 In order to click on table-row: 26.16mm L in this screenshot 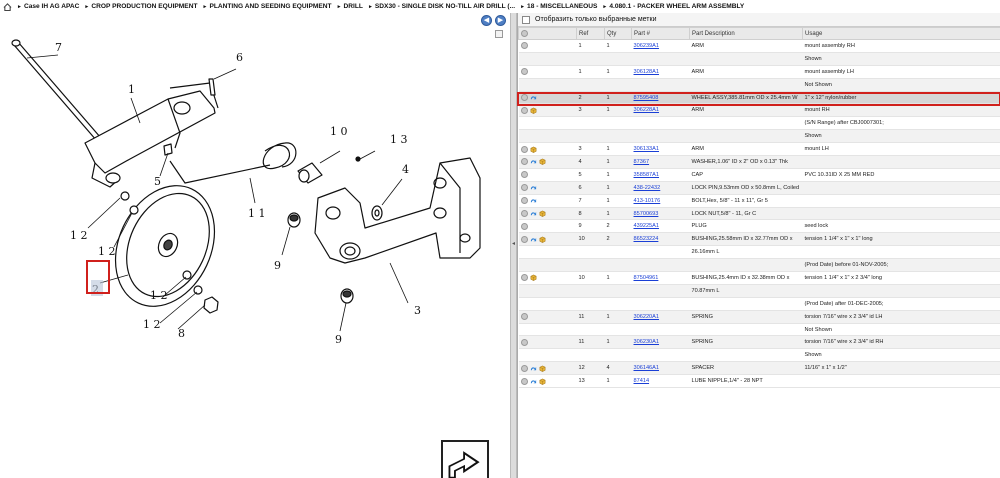, I will do `click(759, 252)`.